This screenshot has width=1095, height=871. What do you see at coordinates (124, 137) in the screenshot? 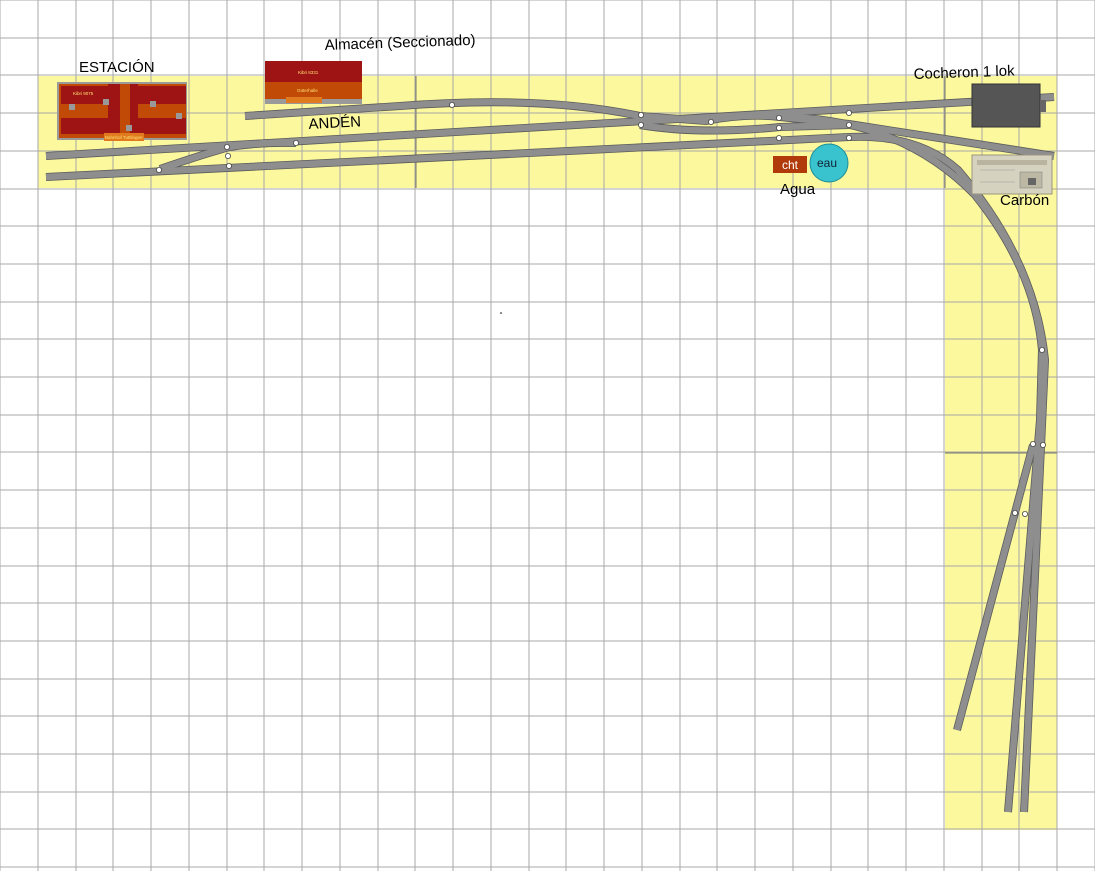
I see `station-sign-bottom: Bahnhof Tuttlingen` at bounding box center [124, 137].